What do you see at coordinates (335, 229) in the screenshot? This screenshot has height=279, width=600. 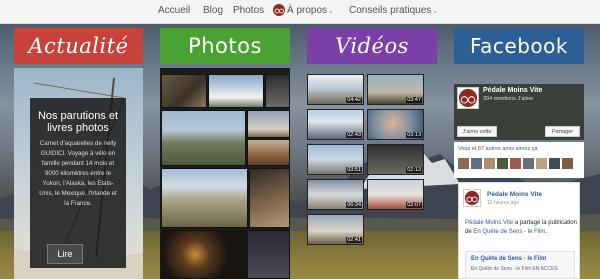 I see `video-thumbnail: 02:41` at bounding box center [335, 229].